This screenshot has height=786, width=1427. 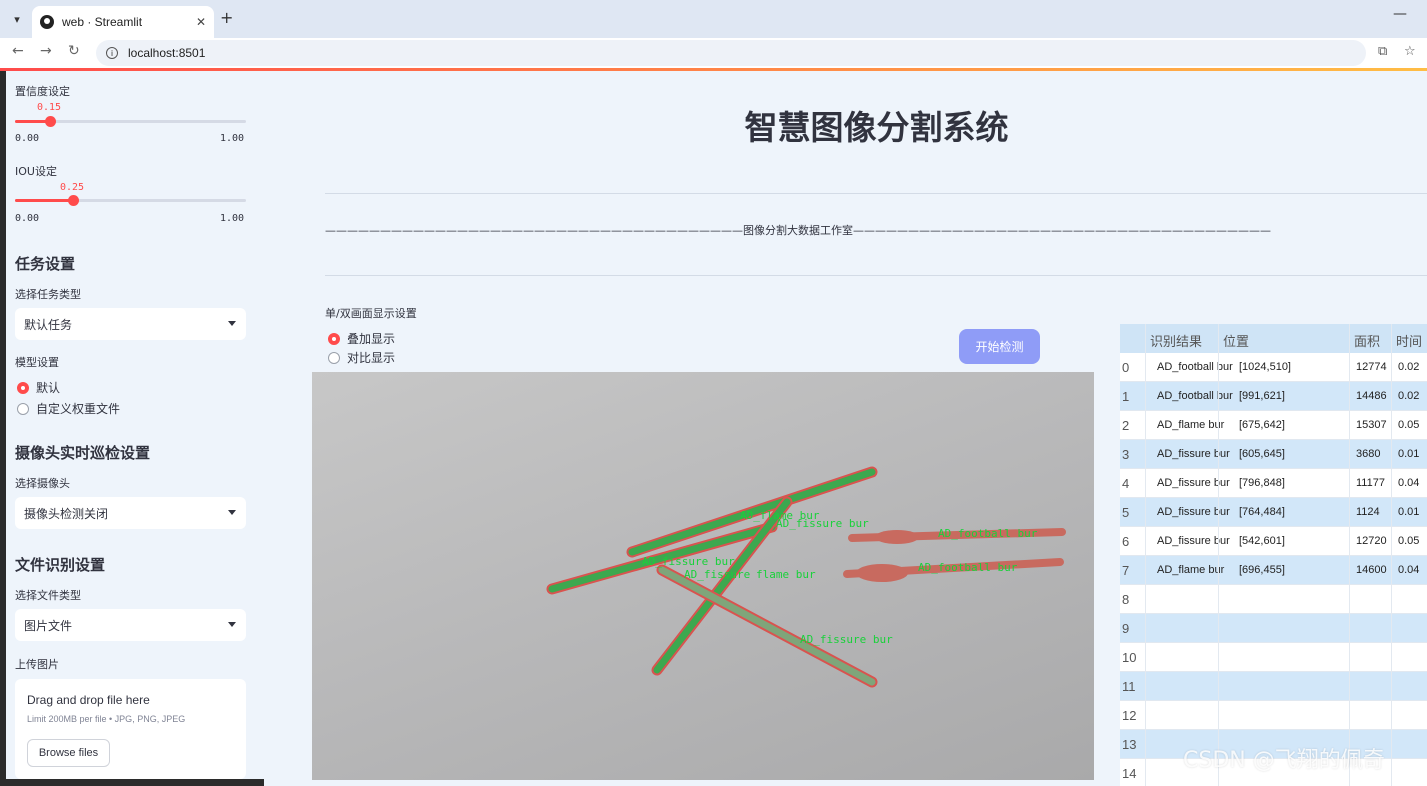 What do you see at coordinates (74, 51) in the screenshot?
I see `reload-icon: ↻` at bounding box center [74, 51].